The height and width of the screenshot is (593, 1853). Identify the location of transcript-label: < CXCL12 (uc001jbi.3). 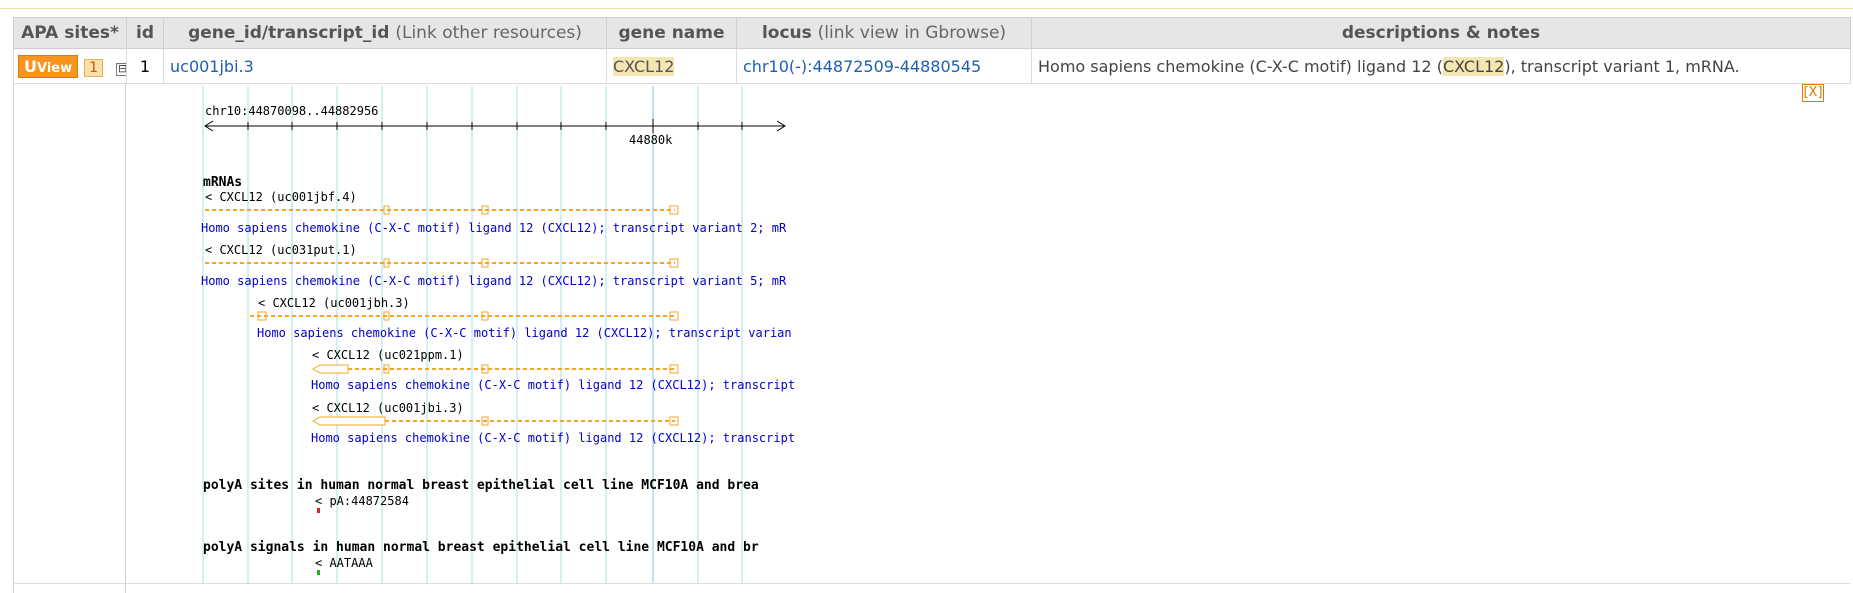
(388, 408).